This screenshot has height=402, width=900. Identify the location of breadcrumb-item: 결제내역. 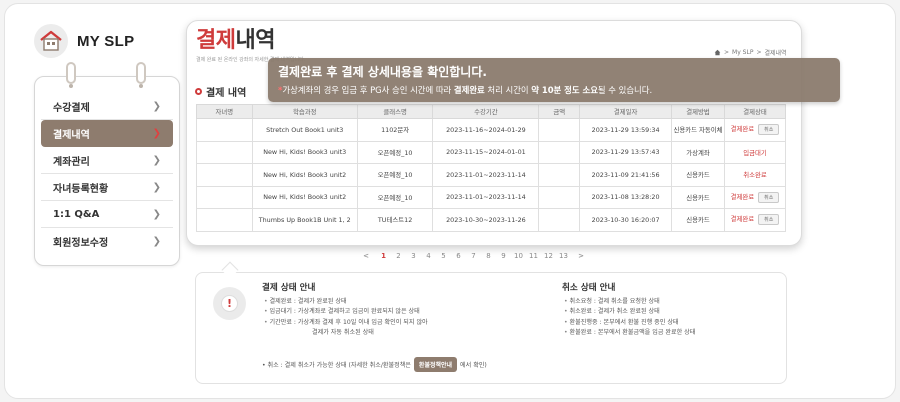
(775, 53).